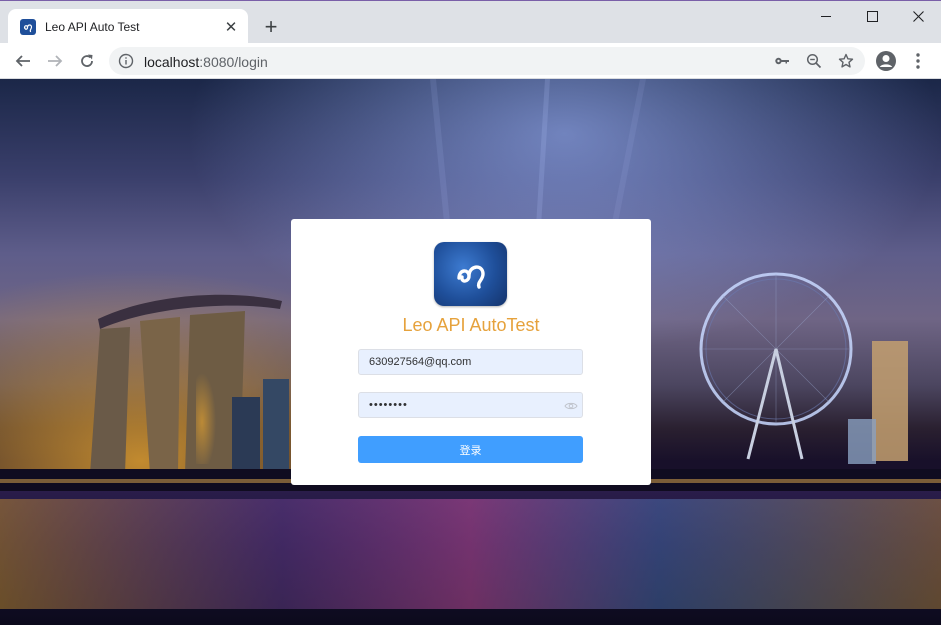  What do you see at coordinates (782, 61) in the screenshot?
I see `key-icon` at bounding box center [782, 61].